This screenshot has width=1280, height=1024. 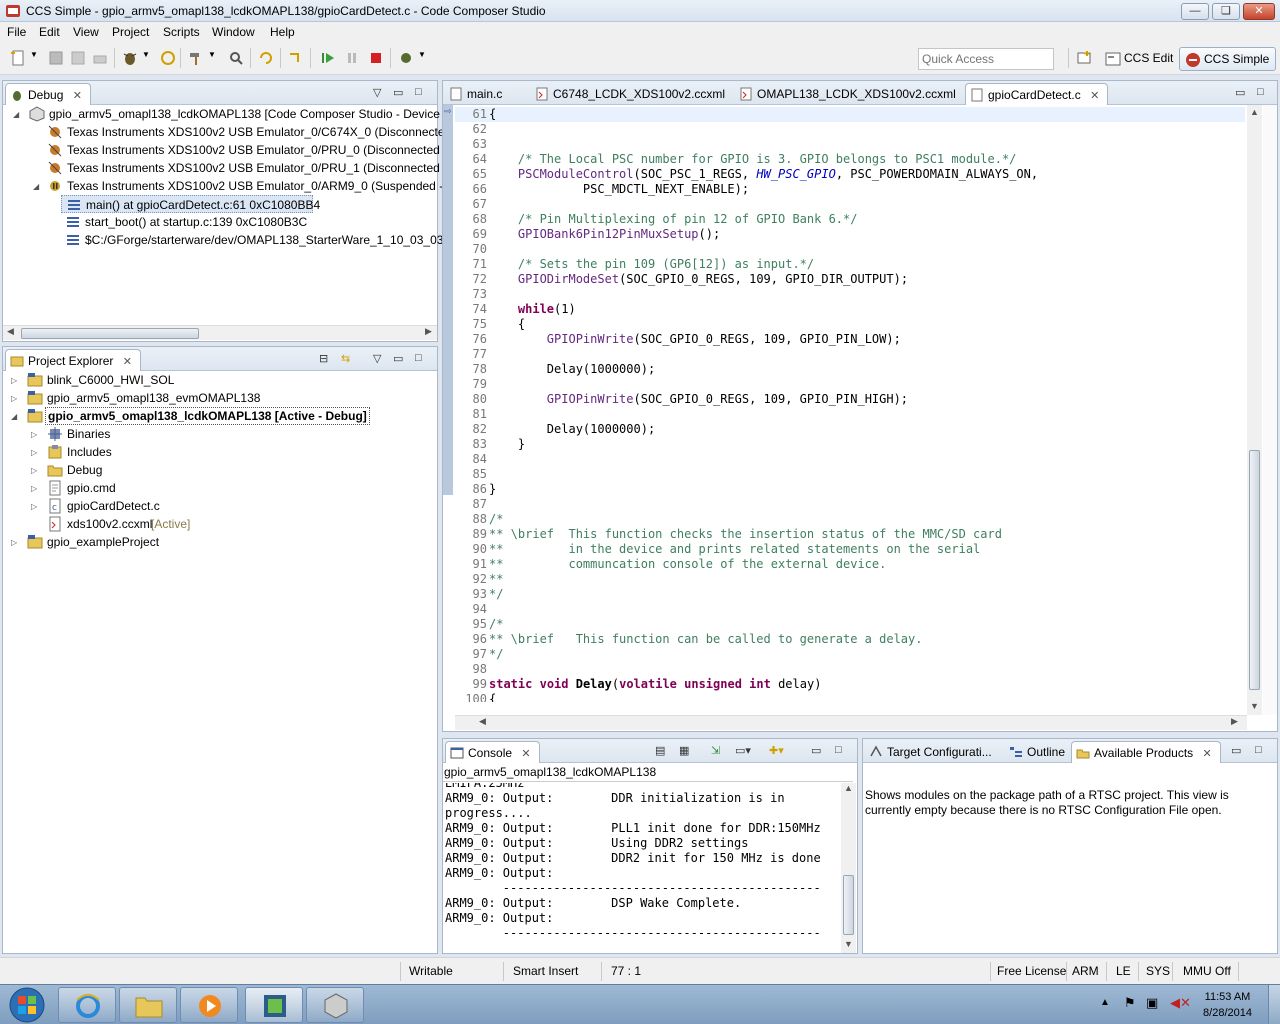 I want to click on open-perspective-icon, so click(x=1084, y=58).